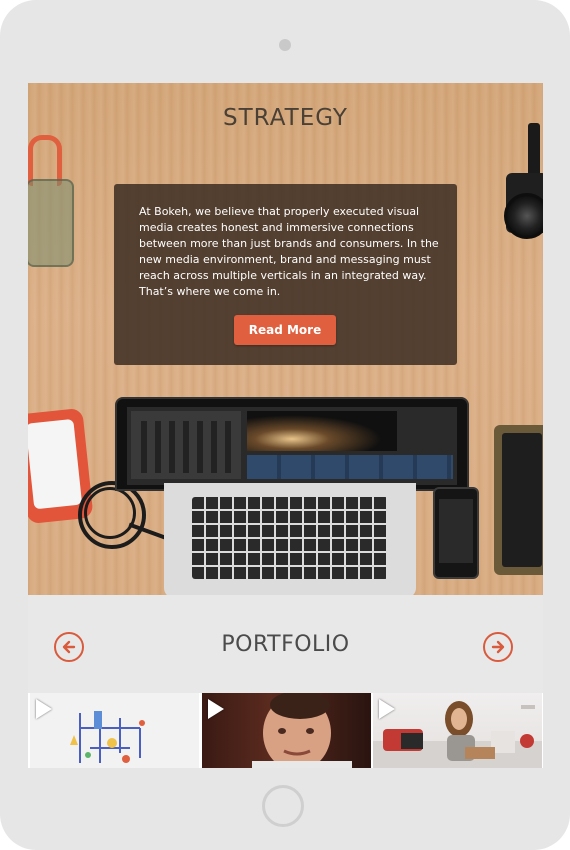  Describe the element at coordinates (523, 216) in the screenshot. I see `camera-lens` at that location.